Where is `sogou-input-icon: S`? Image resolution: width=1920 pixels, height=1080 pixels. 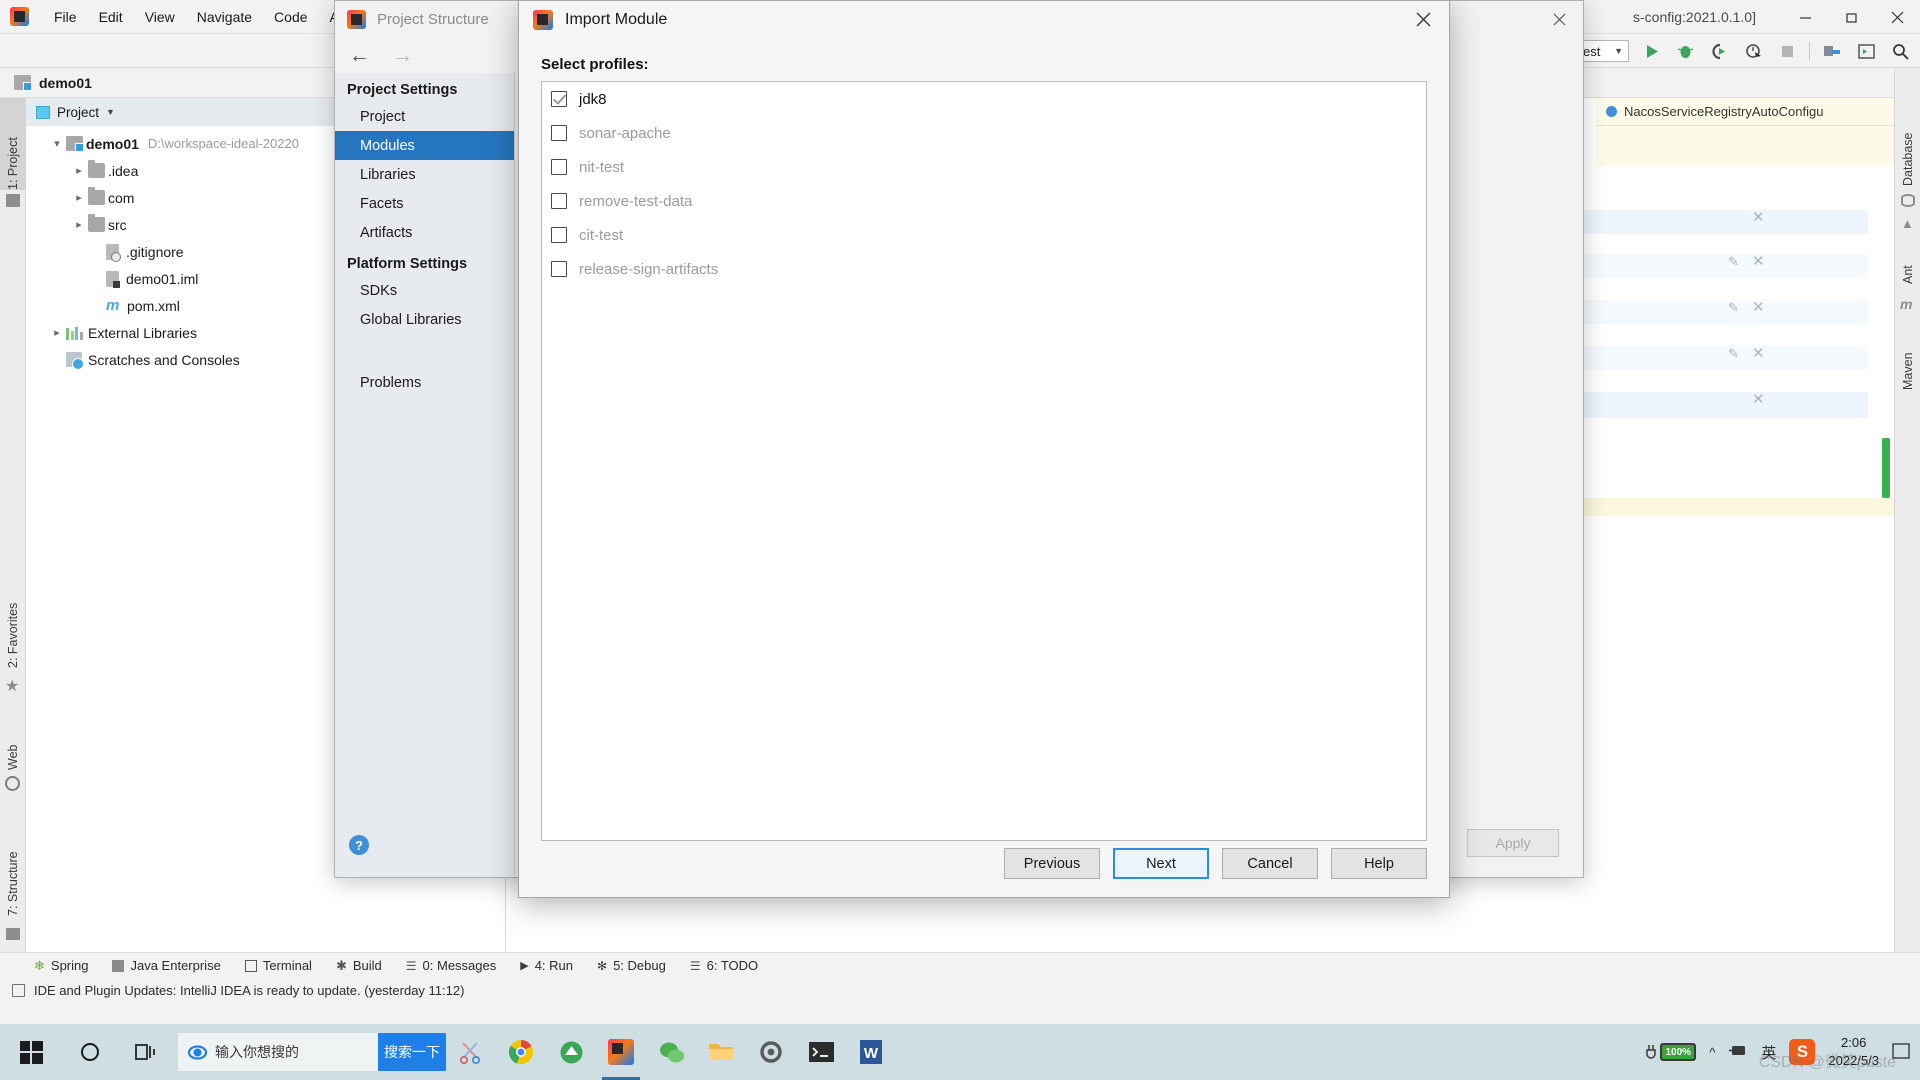
sogou-input-icon: S is located at coordinates (1802, 1052).